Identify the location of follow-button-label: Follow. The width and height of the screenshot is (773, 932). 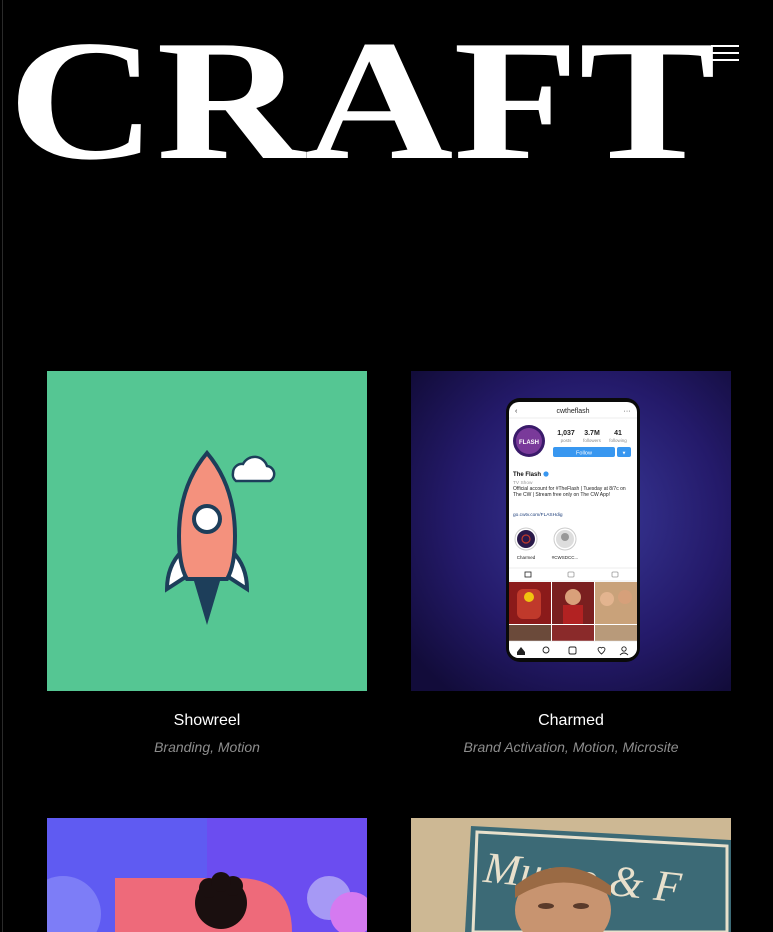
(584, 454).